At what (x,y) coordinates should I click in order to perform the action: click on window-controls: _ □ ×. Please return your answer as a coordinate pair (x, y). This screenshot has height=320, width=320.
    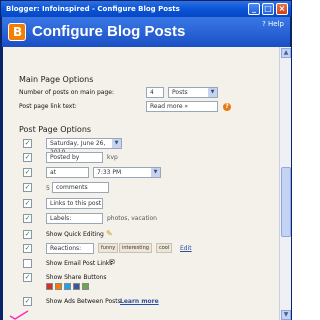
    Looking at the image, I should click on (268, 9).